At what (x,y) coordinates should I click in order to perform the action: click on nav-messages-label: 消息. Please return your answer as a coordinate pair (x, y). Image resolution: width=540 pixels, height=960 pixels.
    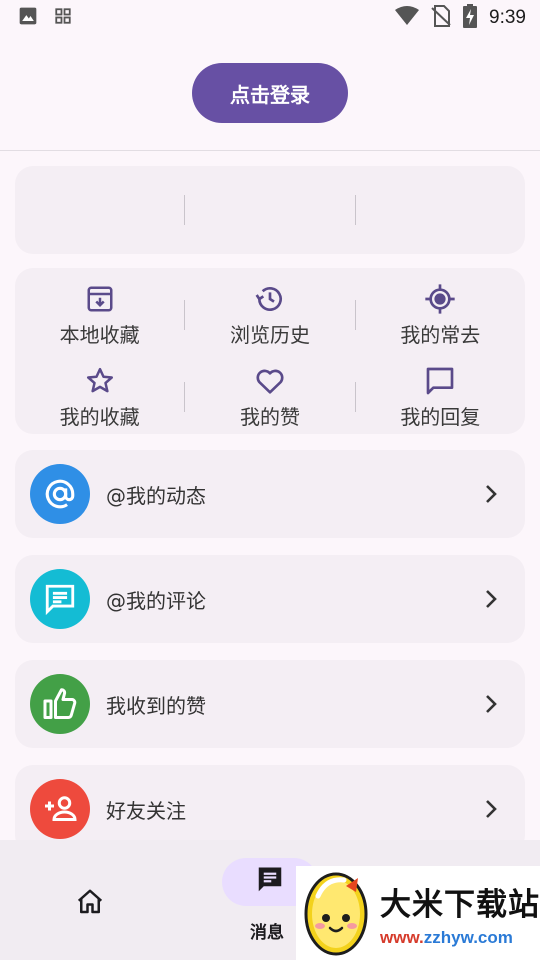
    Looking at the image, I should click on (267, 933).